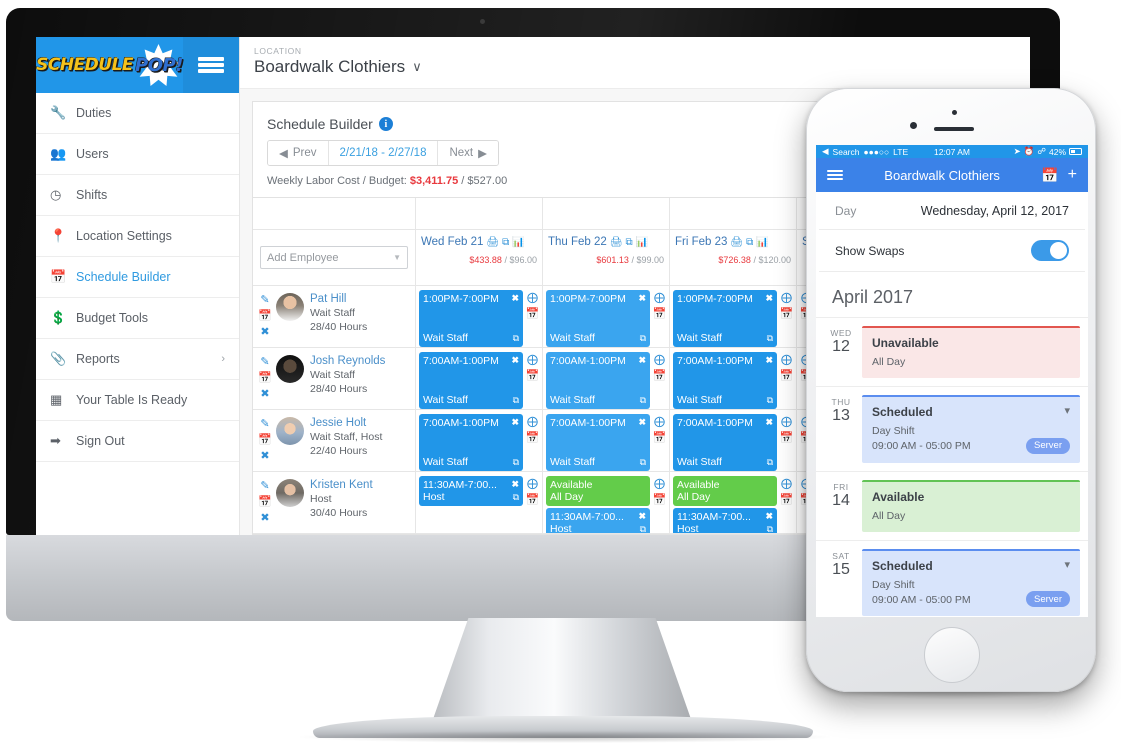  What do you see at coordinates (1050, 250) in the screenshot?
I see `show-swaps-toggle` at bounding box center [1050, 250].